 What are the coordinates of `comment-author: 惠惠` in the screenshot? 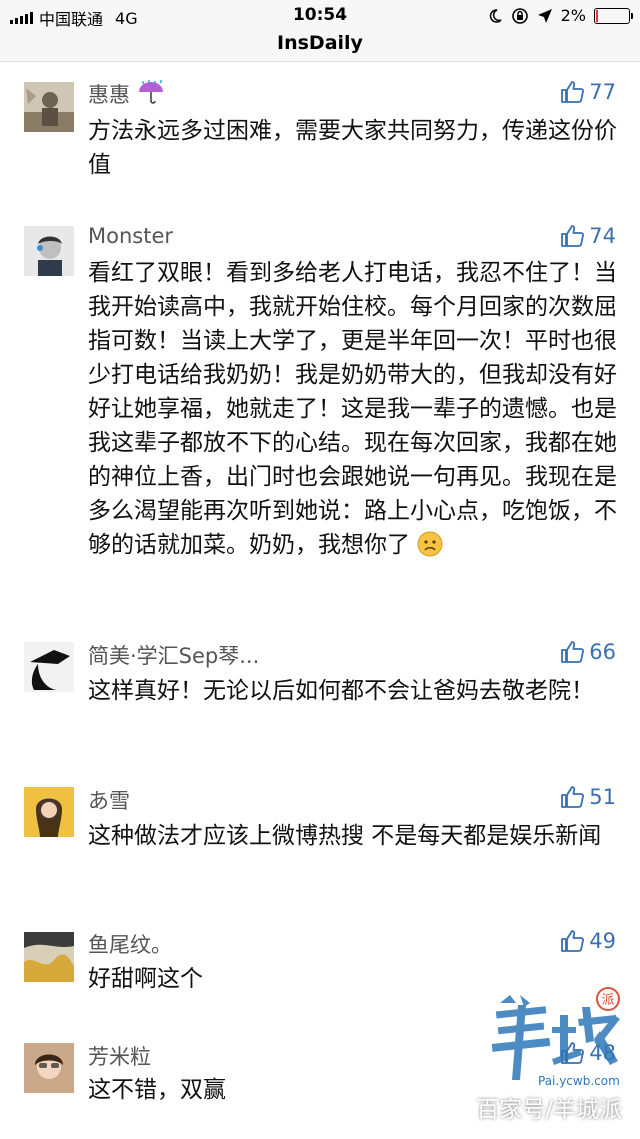 It's located at (126, 94).